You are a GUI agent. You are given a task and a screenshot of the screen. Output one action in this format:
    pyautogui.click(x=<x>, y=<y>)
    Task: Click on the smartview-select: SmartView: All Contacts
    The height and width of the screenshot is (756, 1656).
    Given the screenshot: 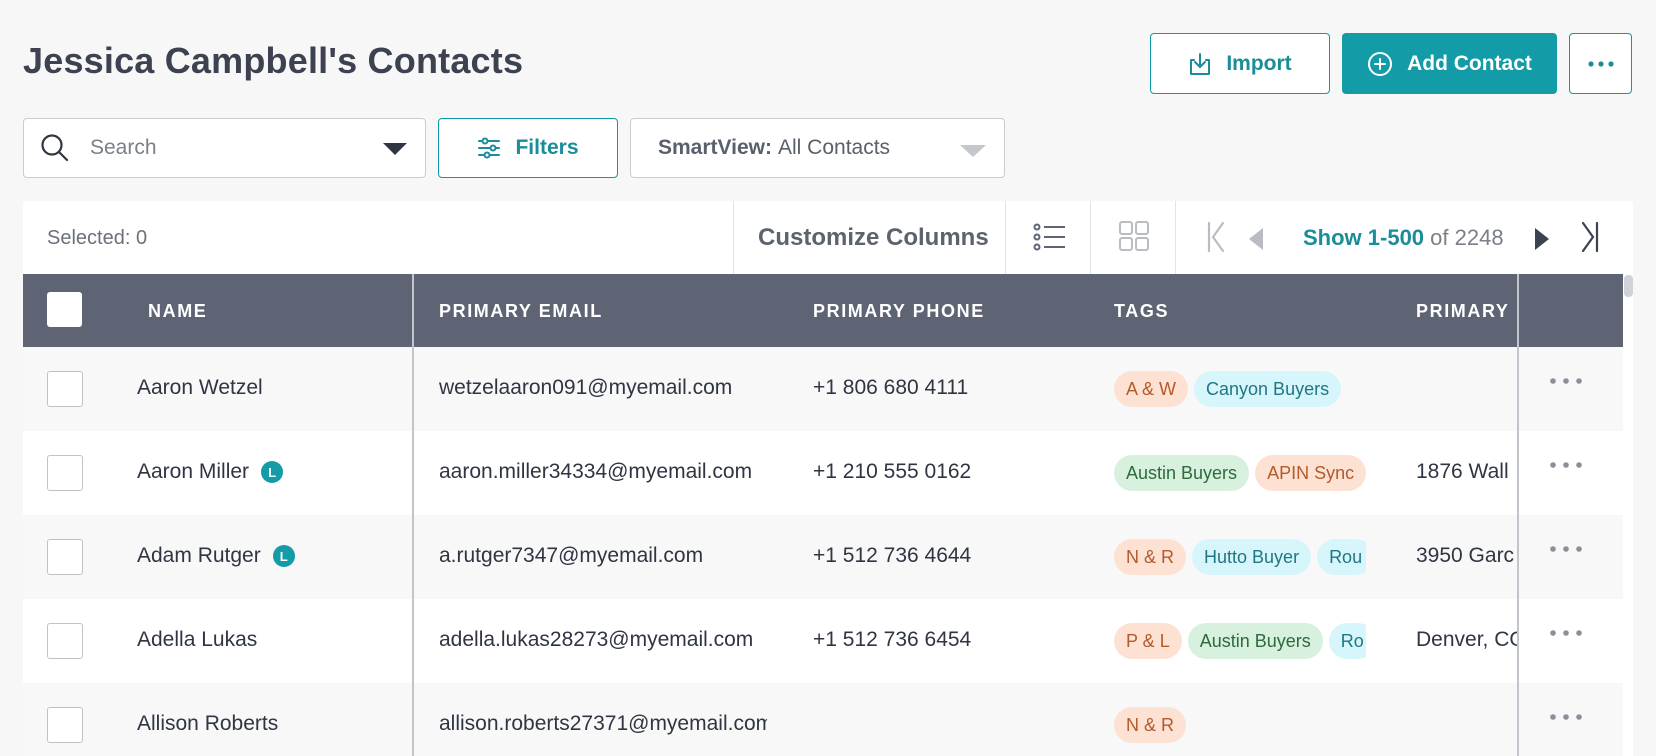 What is the action you would take?
    pyautogui.click(x=817, y=148)
    